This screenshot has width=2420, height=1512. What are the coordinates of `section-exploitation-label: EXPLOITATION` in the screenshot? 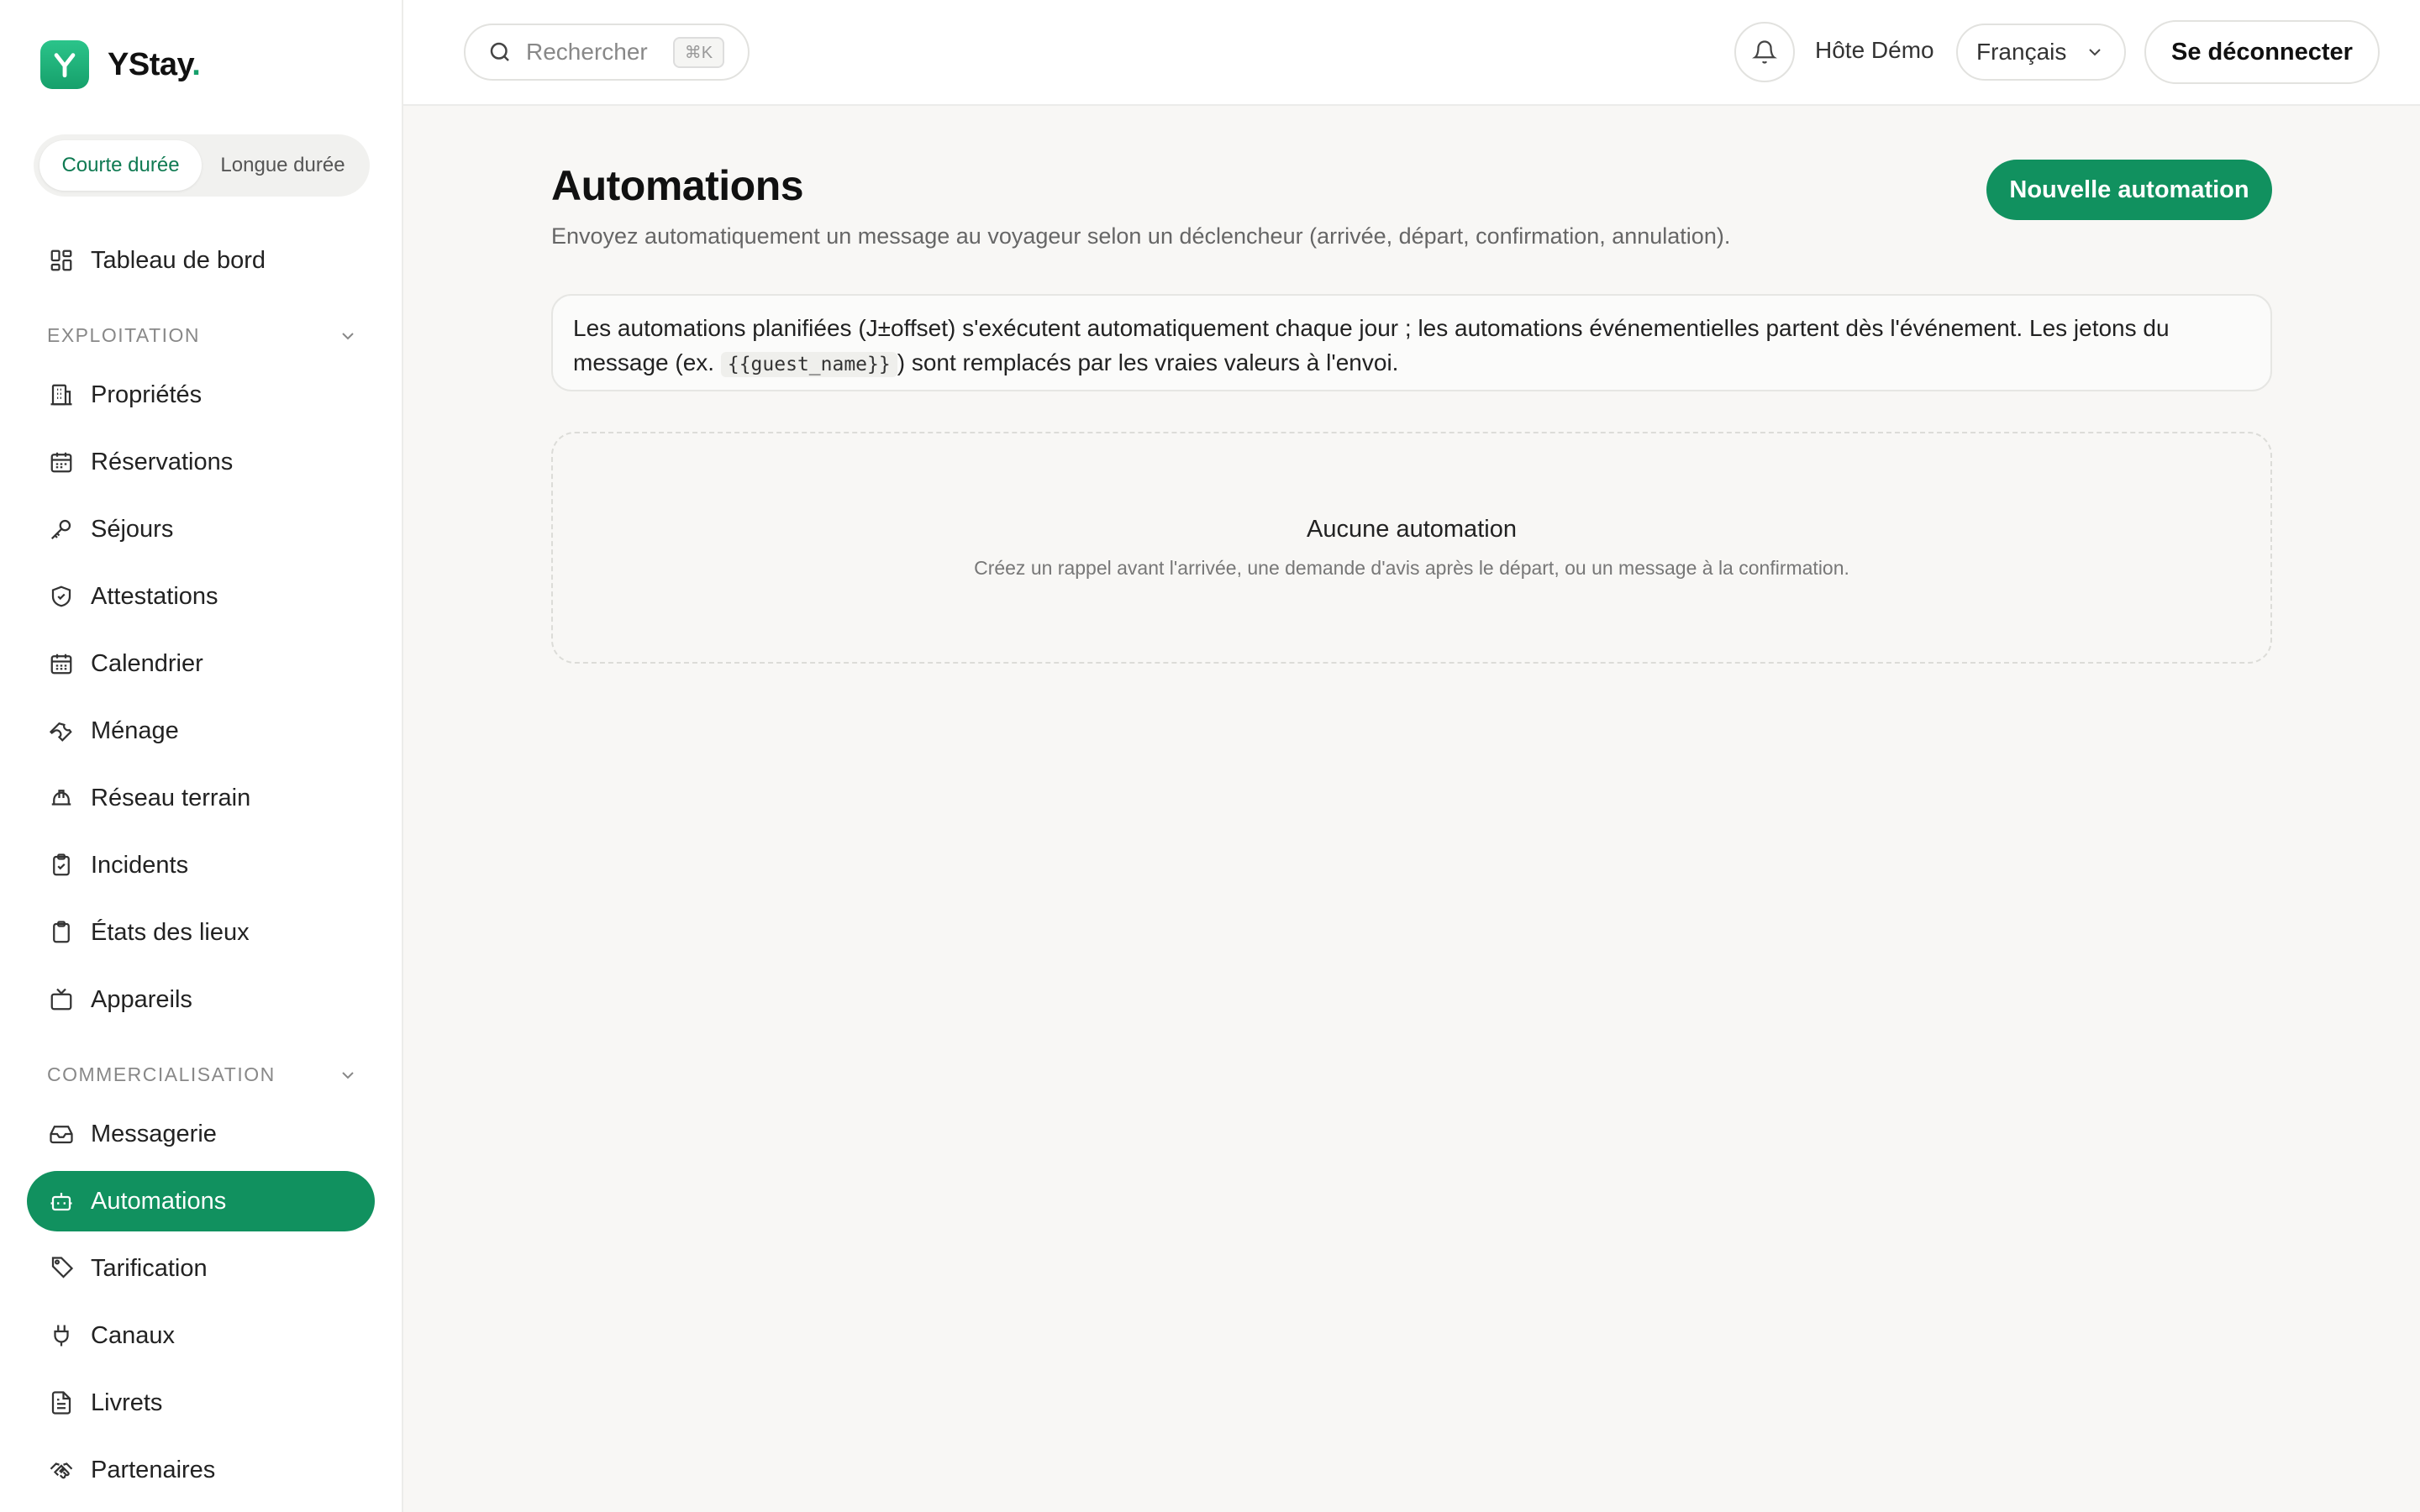 It's located at (124, 335).